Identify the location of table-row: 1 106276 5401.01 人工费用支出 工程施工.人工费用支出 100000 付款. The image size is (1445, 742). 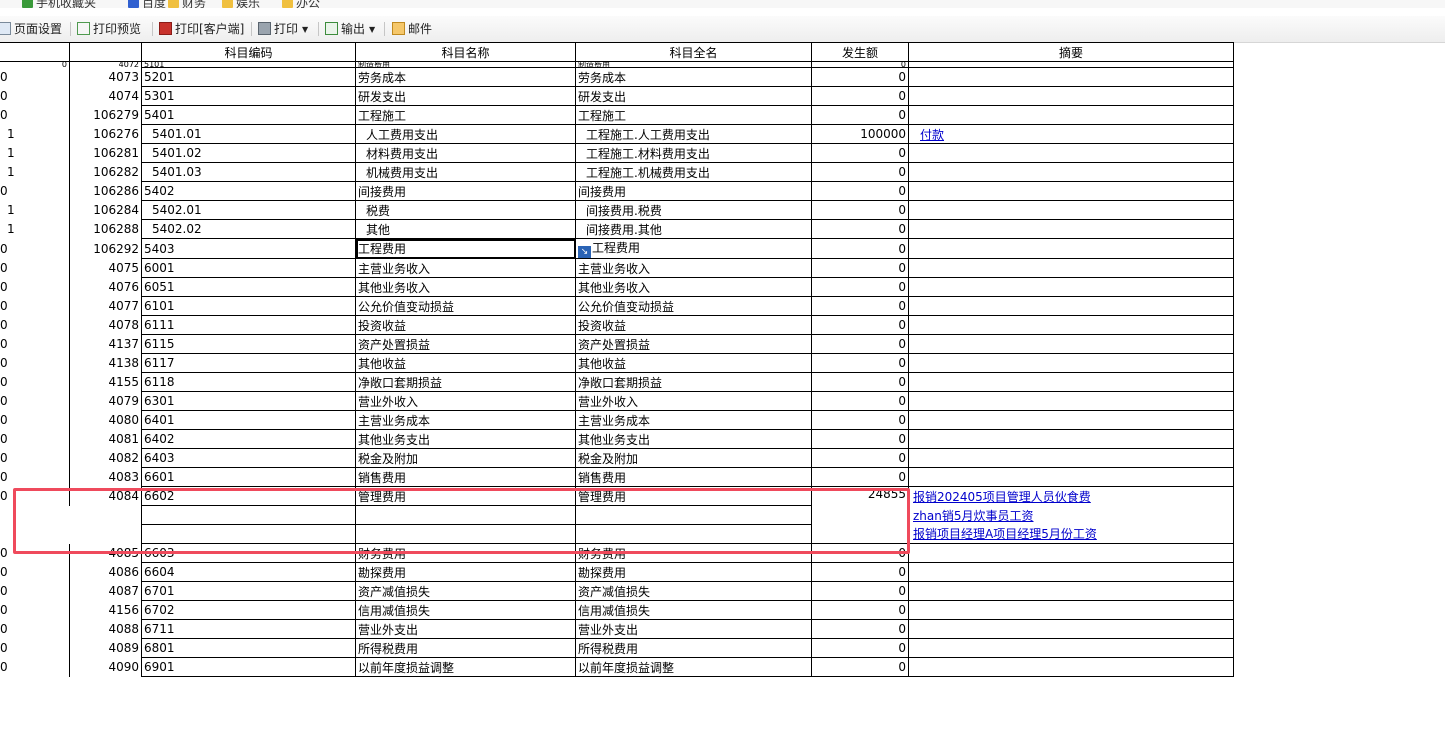
(617, 134).